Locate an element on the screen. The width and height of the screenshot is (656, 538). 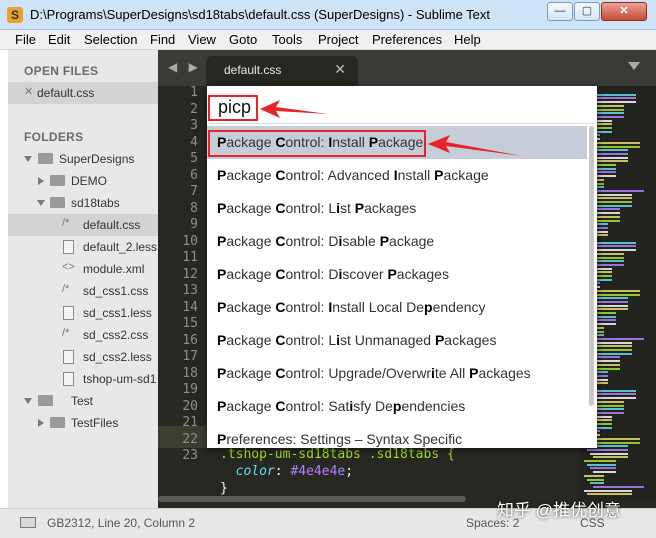
tree-item-sd-css2-css: /* sd_css2.css is located at coordinates (83, 335).